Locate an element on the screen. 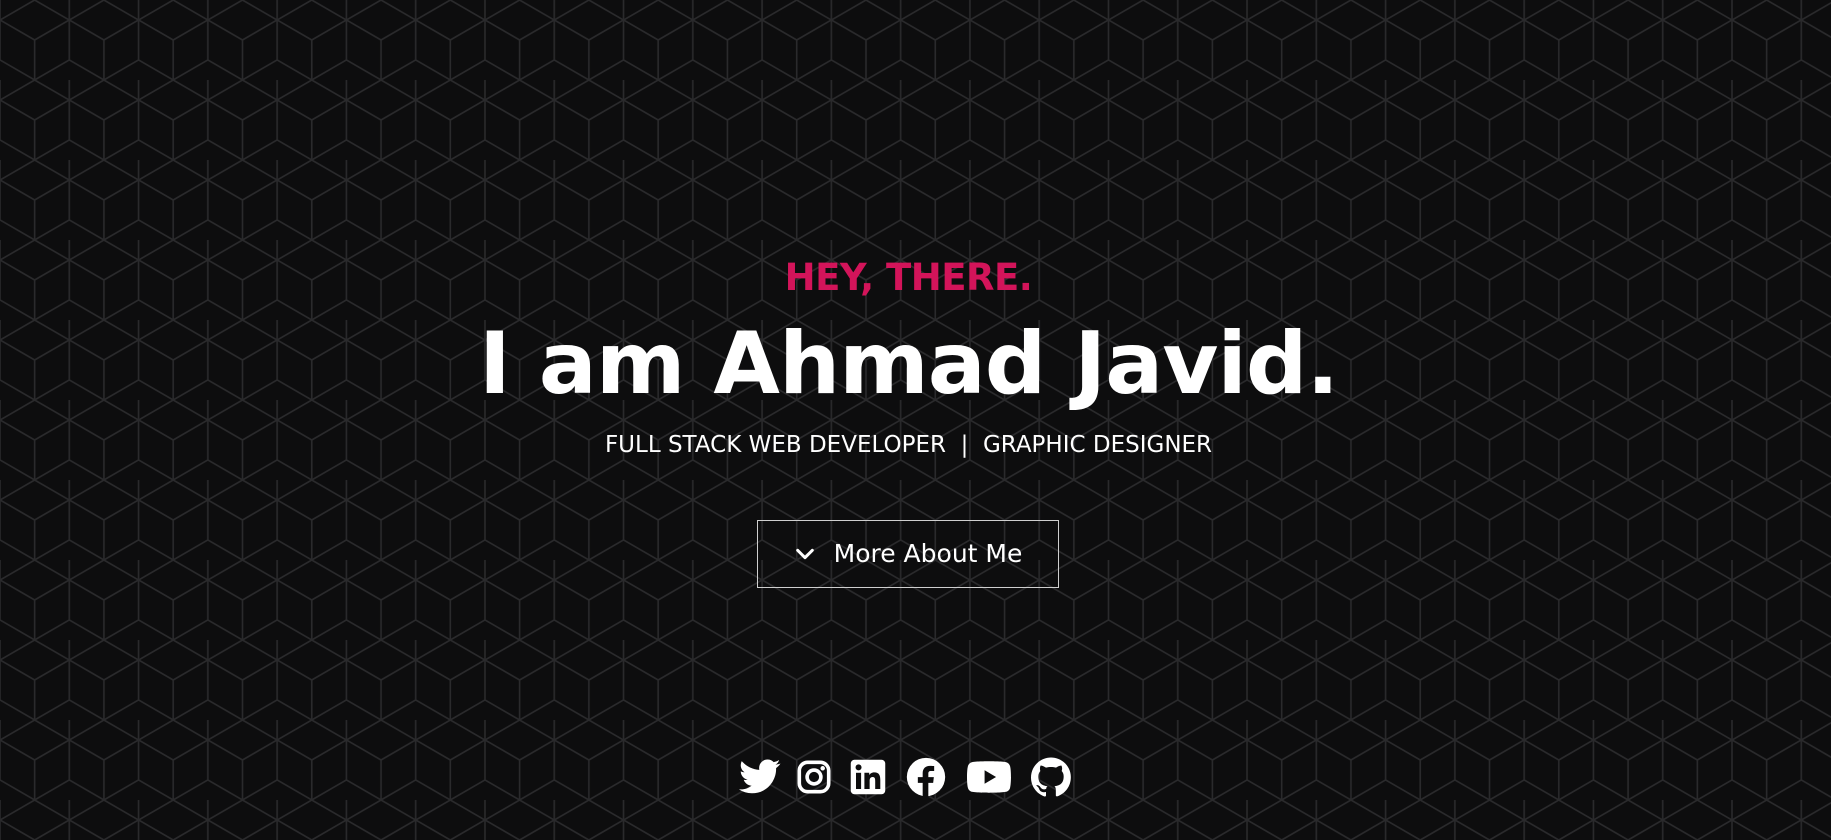 The height and width of the screenshot is (840, 1831). facebook-link is located at coordinates (926, 777).